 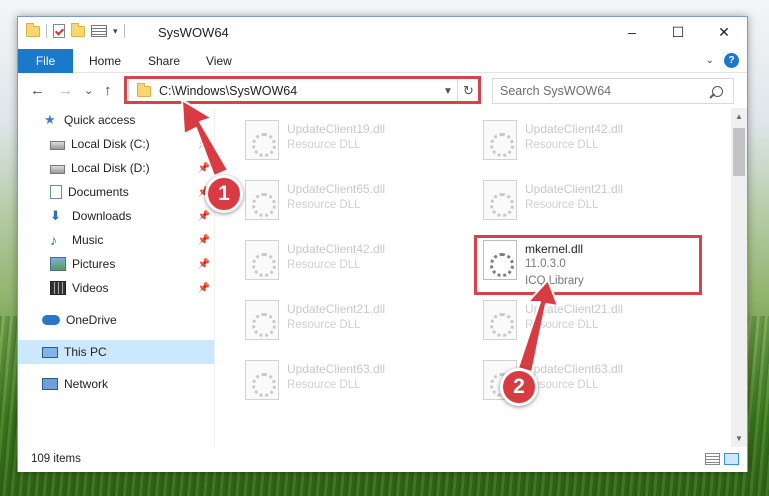 What do you see at coordinates (86, 384) in the screenshot?
I see `sidebar-item-label: Network` at bounding box center [86, 384].